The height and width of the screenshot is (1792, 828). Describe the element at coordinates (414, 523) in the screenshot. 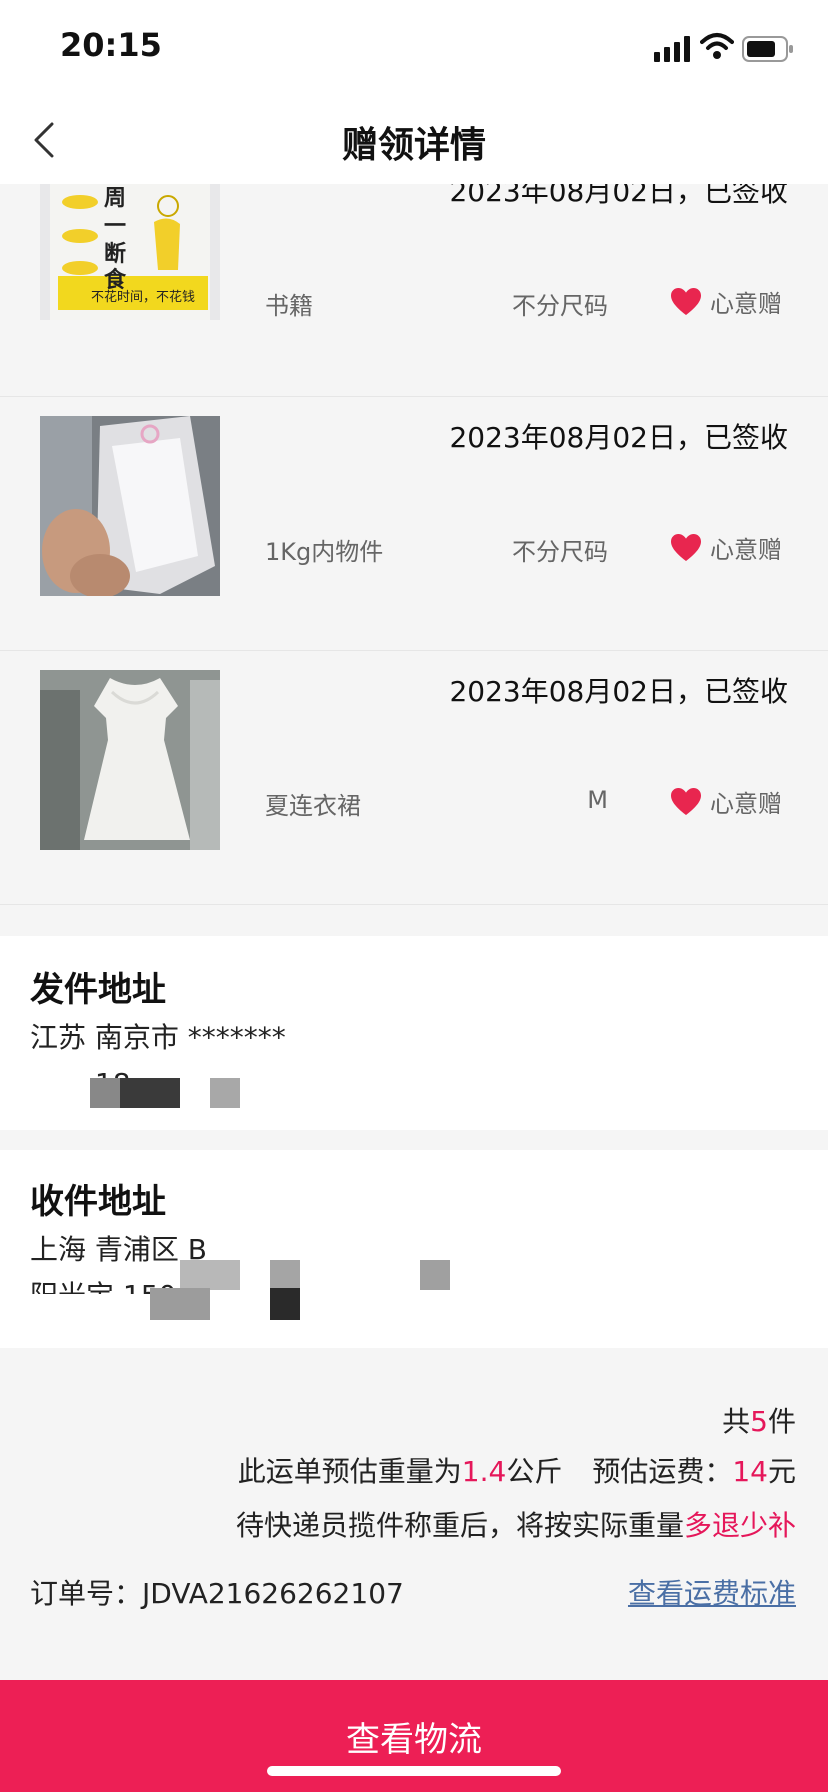

I see `list-item: 2023年08月02日，已签收 1Kg内物件 不分尺码 心意赠` at that location.